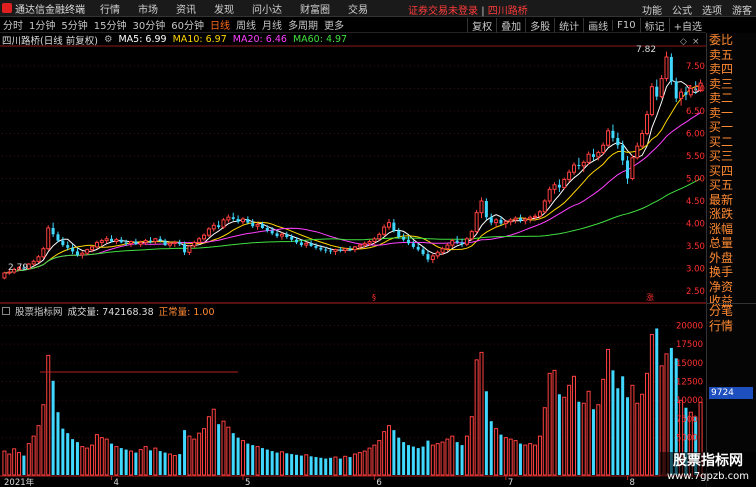  Describe the element at coordinates (116, 482) in the screenshot. I see `date-tick-label: 4` at that location.